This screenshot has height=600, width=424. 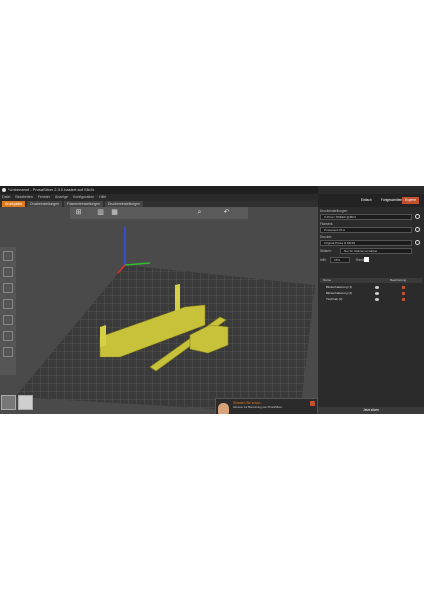 What do you see at coordinates (25, 402) in the screenshot?
I see `preview-icon` at bounding box center [25, 402].